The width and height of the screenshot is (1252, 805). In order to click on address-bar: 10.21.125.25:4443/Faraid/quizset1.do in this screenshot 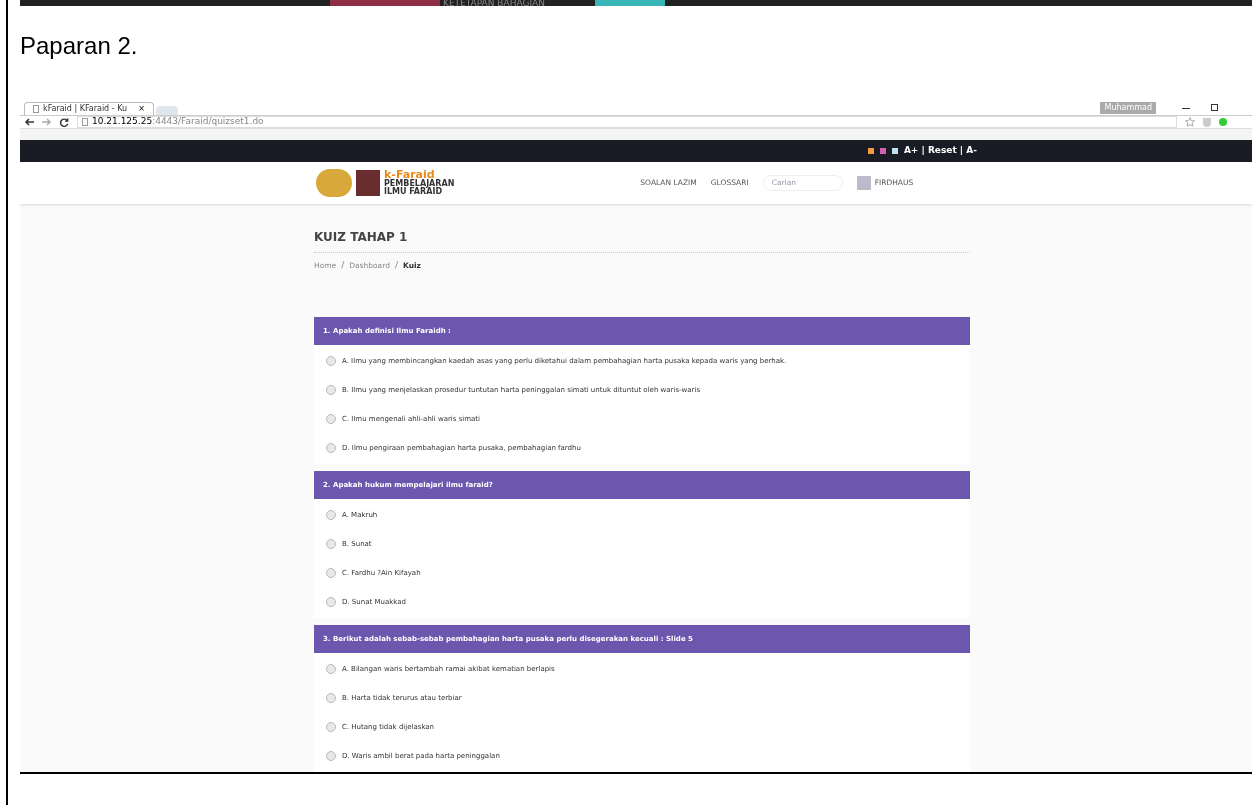, I will do `click(627, 122)`.